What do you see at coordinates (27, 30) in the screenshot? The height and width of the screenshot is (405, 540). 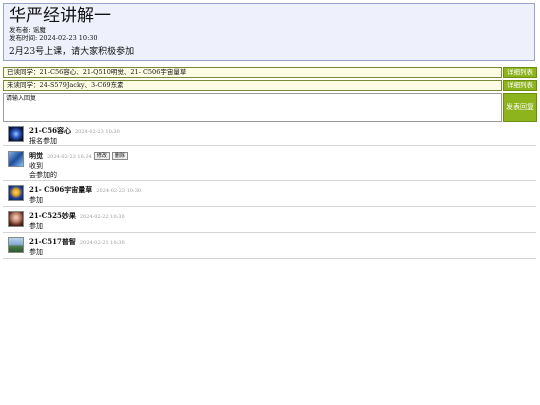 I see `notice-author: 发布者: 谣魔` at bounding box center [27, 30].